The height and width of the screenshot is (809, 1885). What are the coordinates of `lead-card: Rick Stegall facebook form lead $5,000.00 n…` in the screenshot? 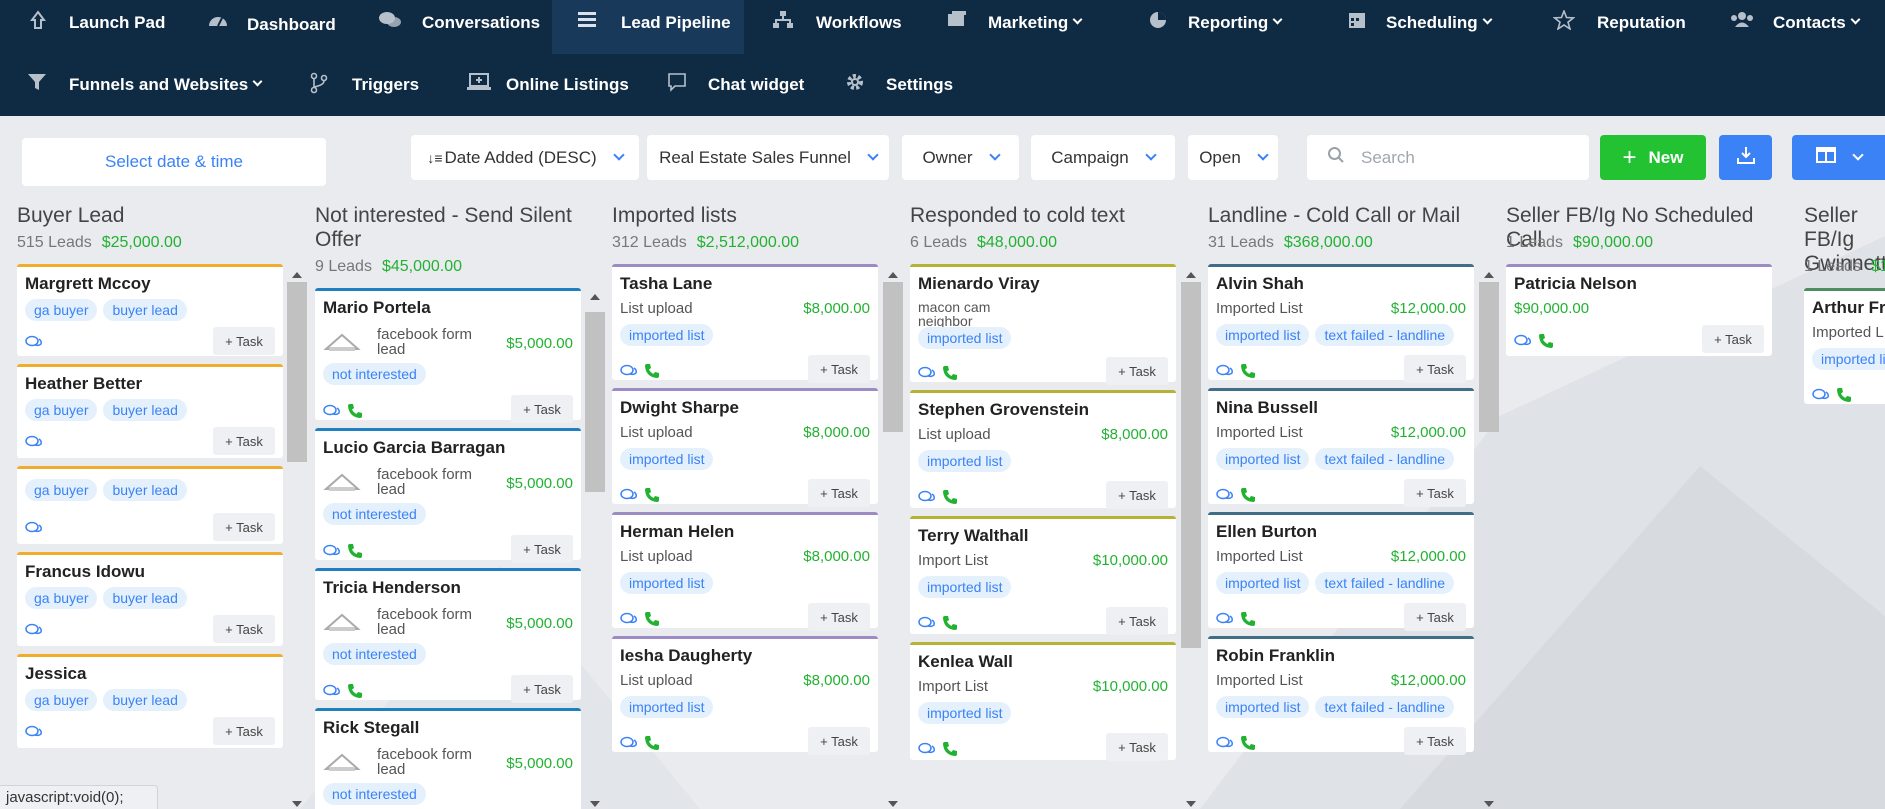 It's located at (448, 758).